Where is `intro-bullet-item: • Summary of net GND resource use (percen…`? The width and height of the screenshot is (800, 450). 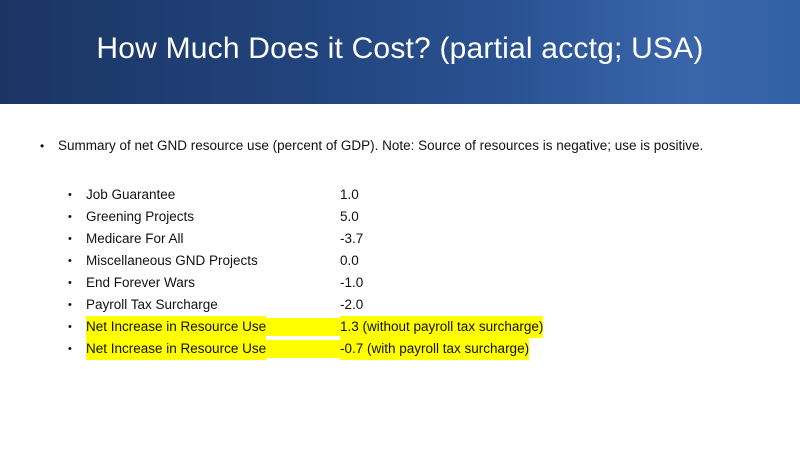
intro-bullet-item: • Summary of net GND resource use (percen… is located at coordinates (415, 145).